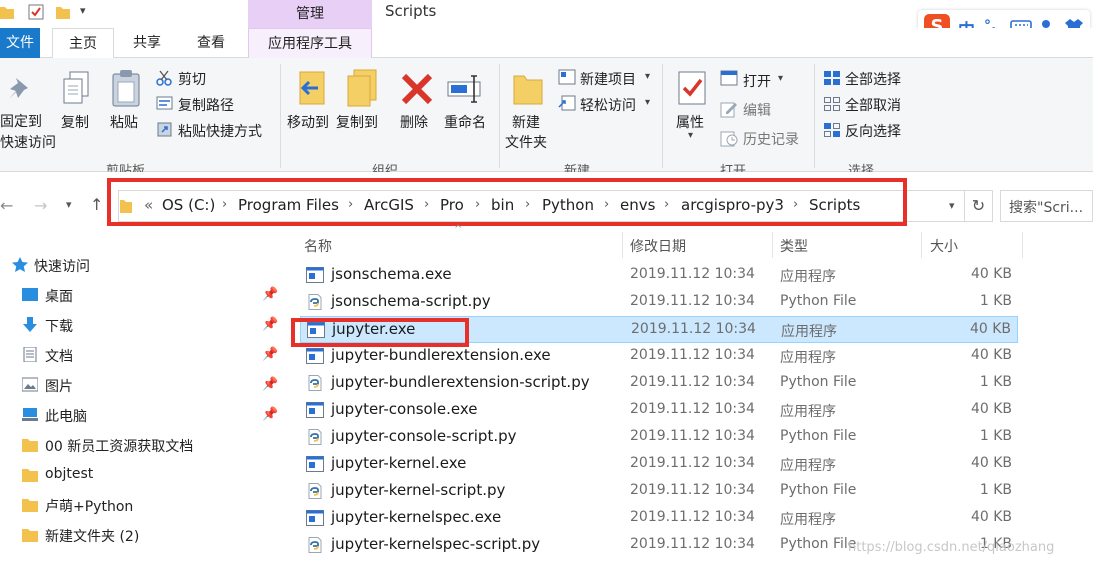 The image size is (1093, 565). I want to click on new-folder-label-1: 新建, so click(526, 122).